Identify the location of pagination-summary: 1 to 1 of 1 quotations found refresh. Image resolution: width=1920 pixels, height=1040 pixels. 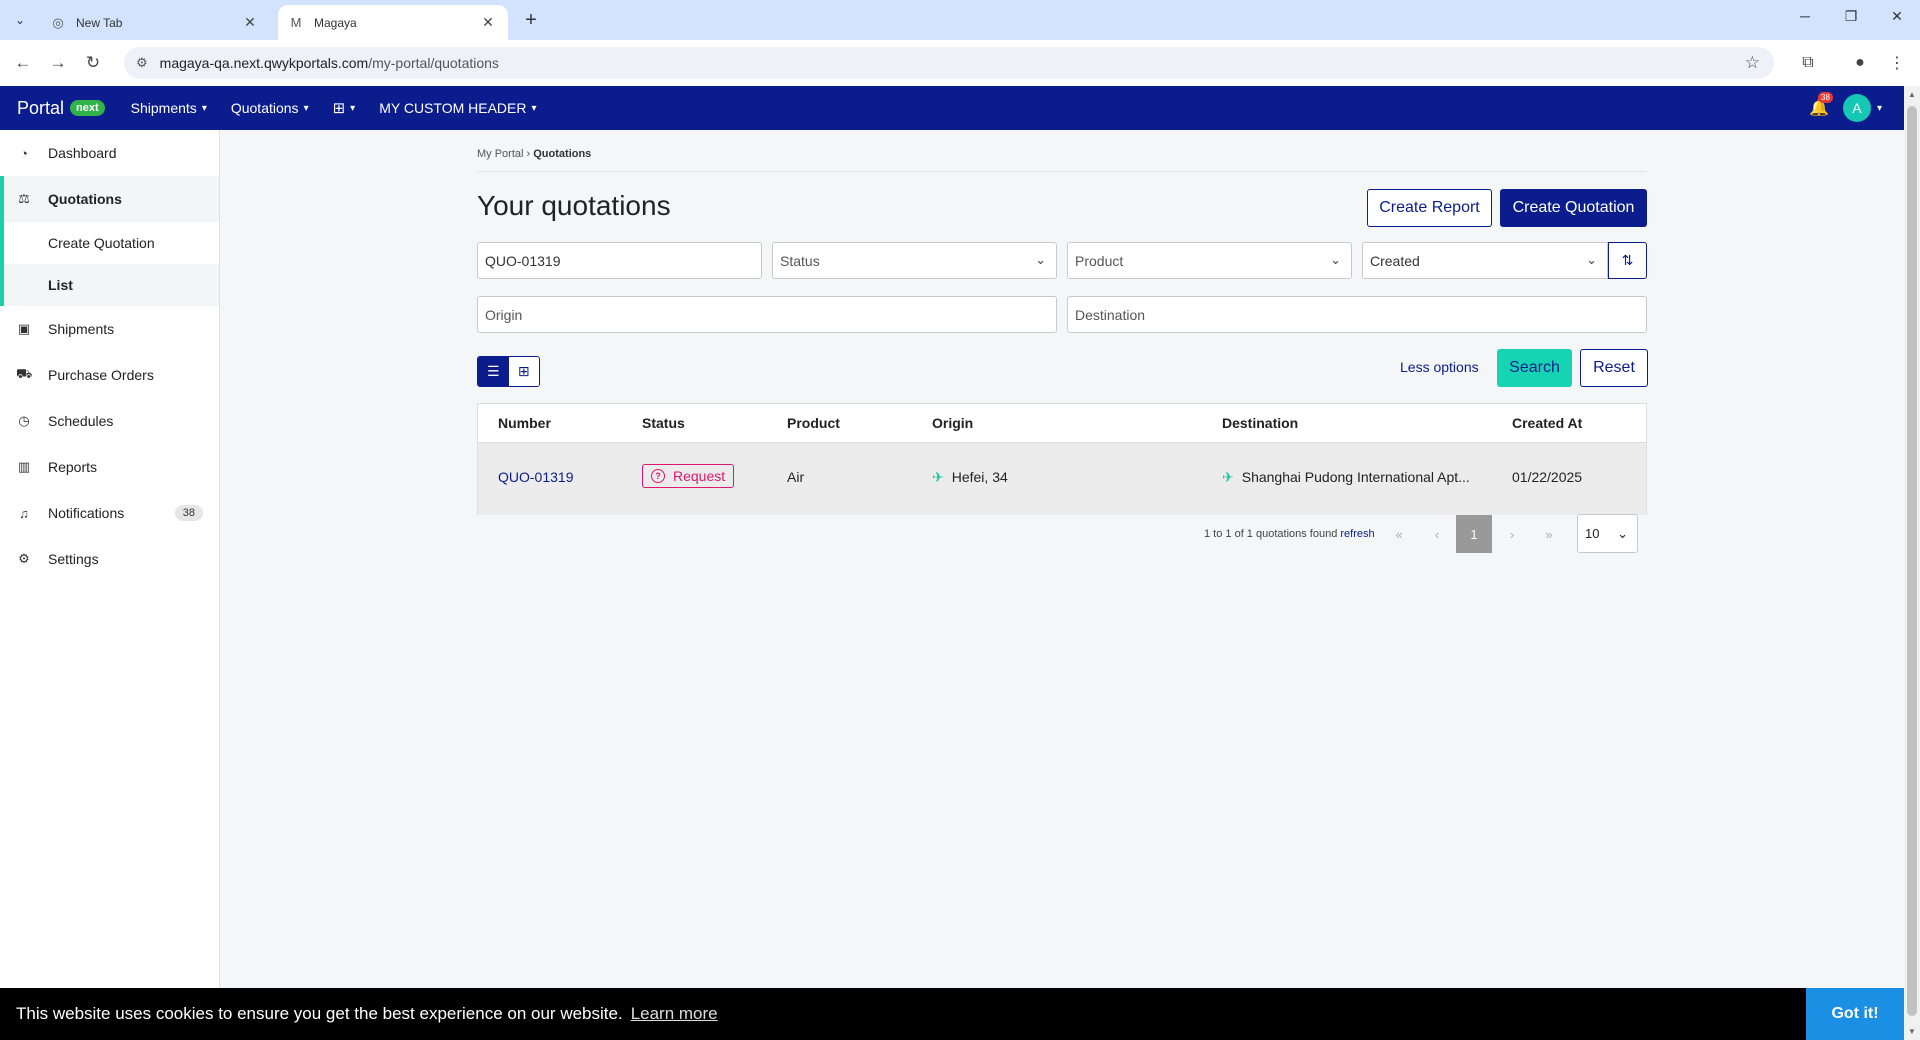
(1289, 534).